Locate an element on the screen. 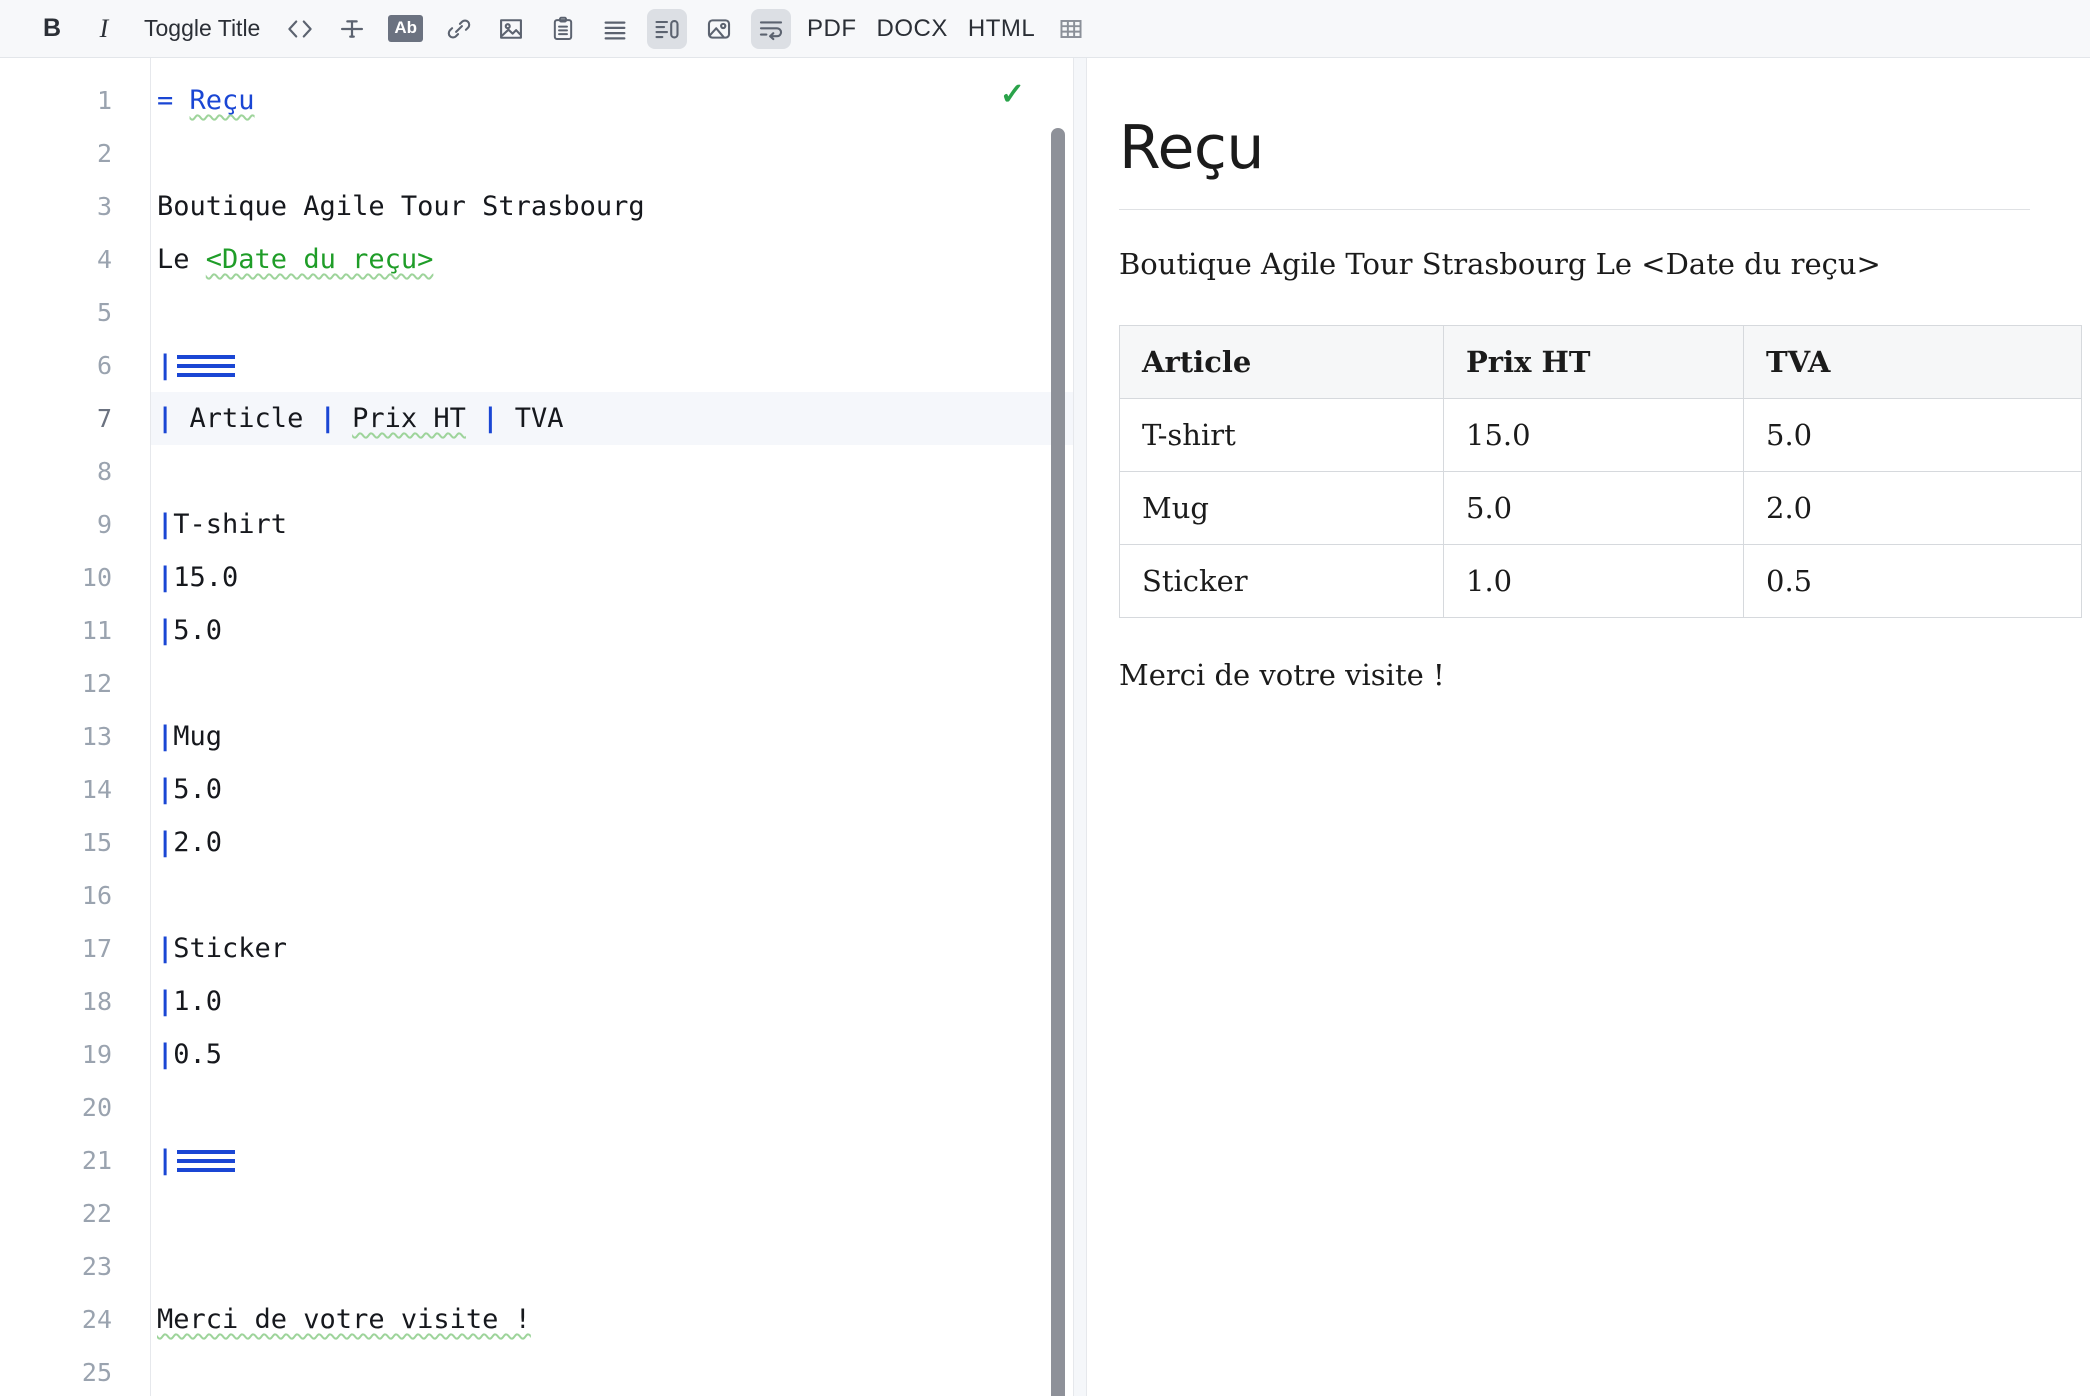 This screenshot has height=1396, width=2090. clipboard-button is located at coordinates (563, 29).